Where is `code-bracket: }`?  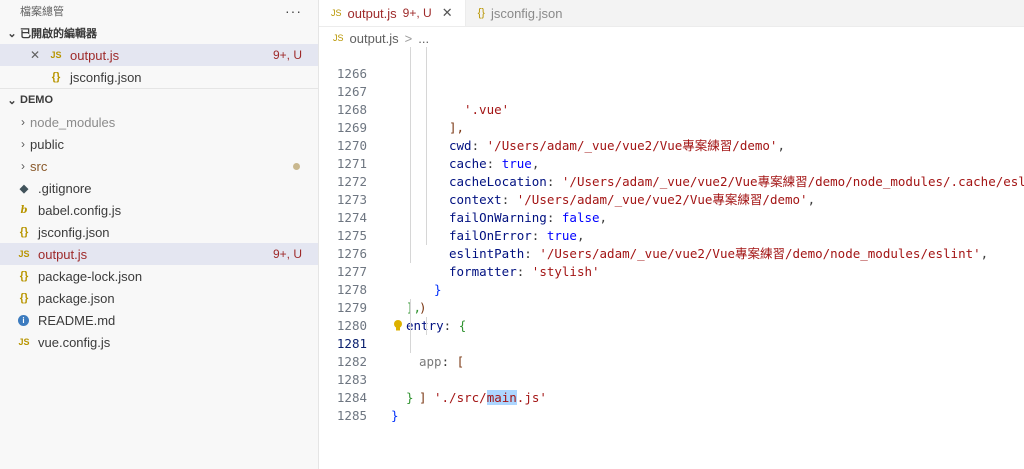
code-bracket: } is located at coordinates (395, 415).